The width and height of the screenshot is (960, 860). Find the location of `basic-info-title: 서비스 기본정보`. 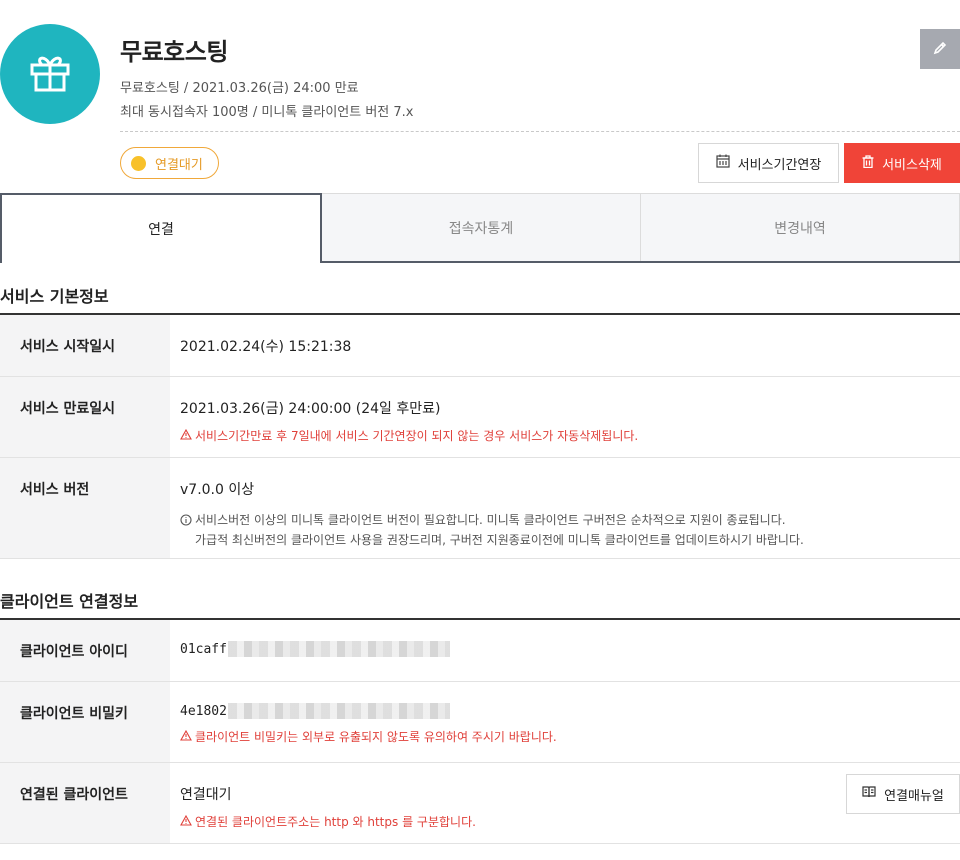

basic-info-title: 서비스 기본정보 is located at coordinates (54, 296).